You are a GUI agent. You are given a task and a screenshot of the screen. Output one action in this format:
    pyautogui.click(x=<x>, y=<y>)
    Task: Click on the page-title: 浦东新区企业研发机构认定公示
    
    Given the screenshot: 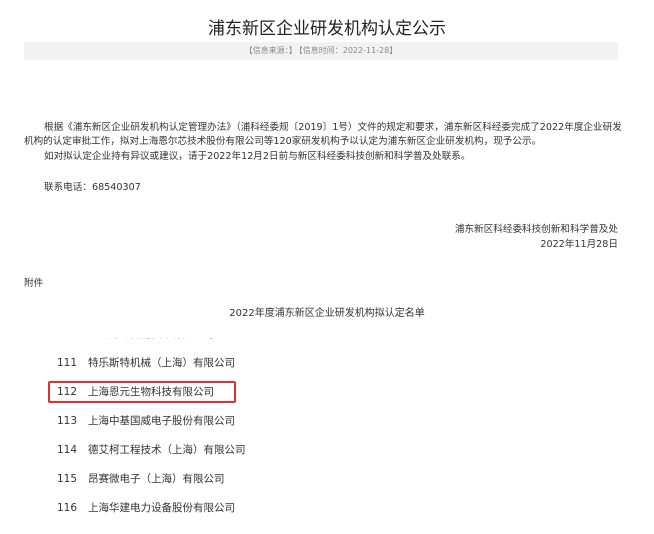 What is the action you would take?
    pyautogui.click(x=327, y=29)
    